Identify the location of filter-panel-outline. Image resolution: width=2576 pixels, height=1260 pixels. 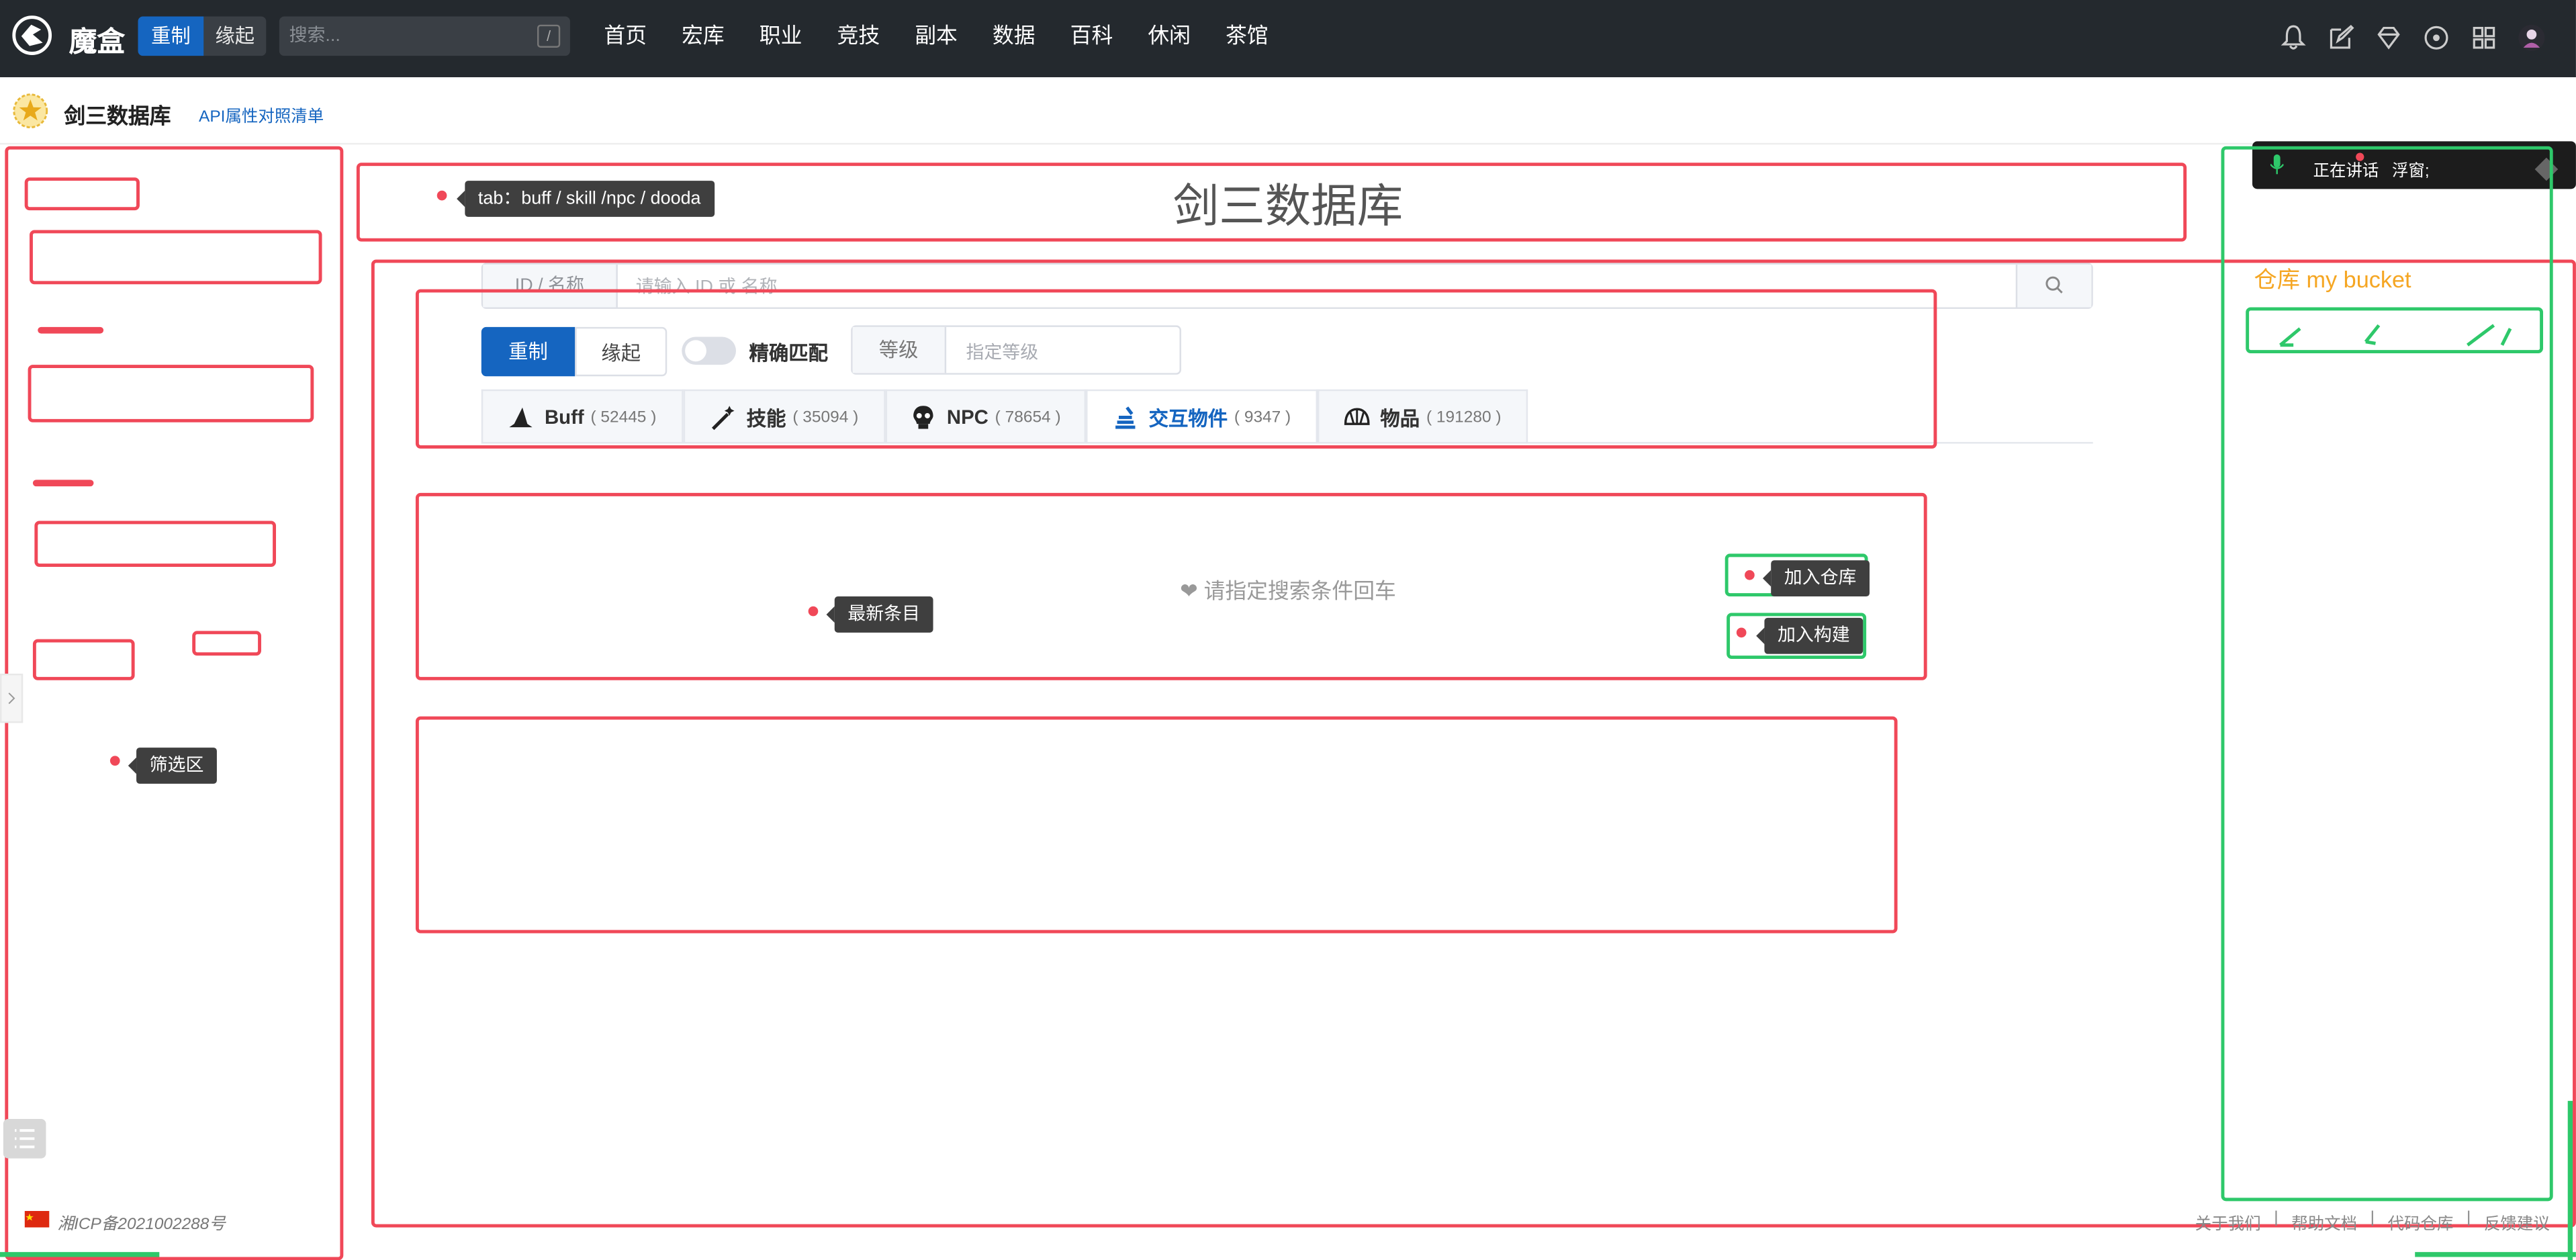
(174, 703).